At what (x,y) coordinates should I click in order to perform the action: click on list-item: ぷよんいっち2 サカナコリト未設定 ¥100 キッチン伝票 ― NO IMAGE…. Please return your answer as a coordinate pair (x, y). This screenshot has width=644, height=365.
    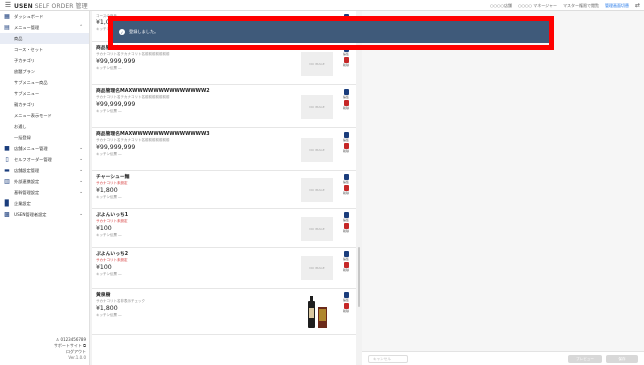
    Looking at the image, I should click on (224, 268).